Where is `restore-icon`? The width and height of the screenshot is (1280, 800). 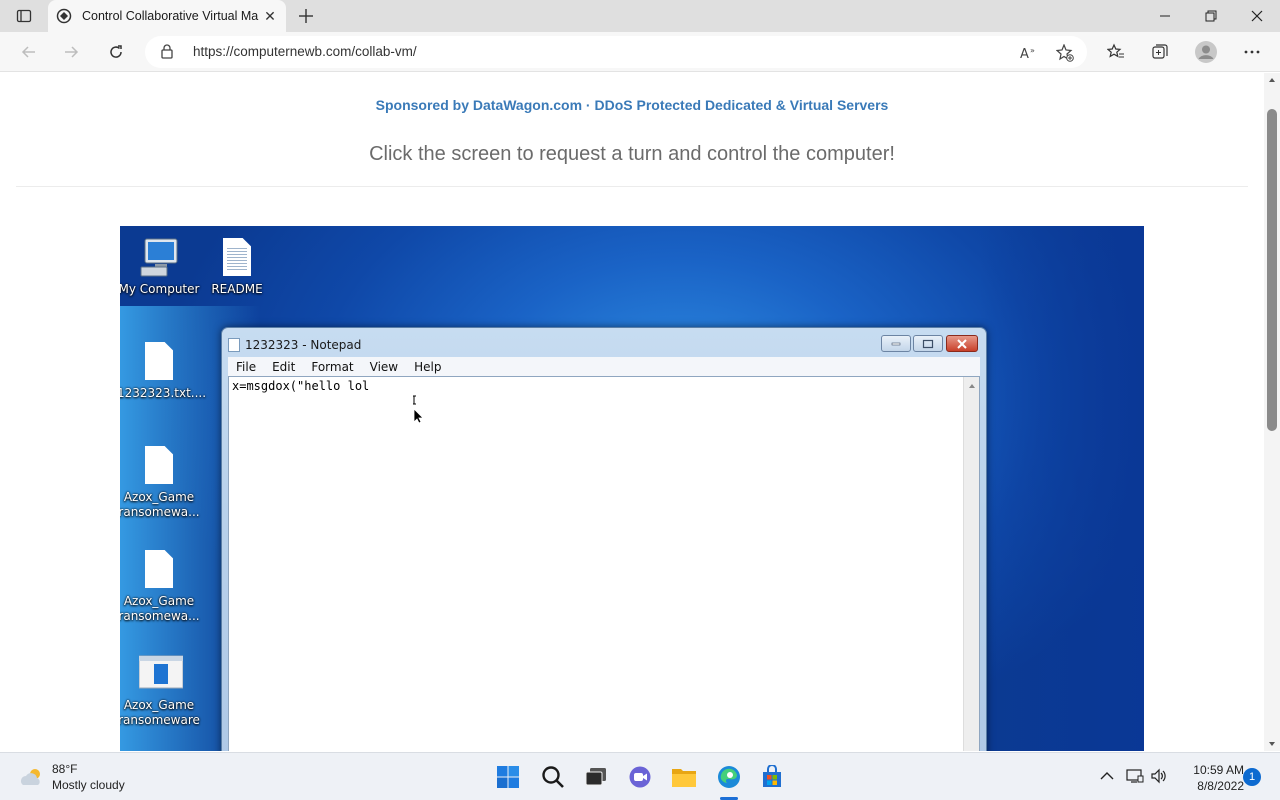
restore-icon is located at coordinates (1211, 16).